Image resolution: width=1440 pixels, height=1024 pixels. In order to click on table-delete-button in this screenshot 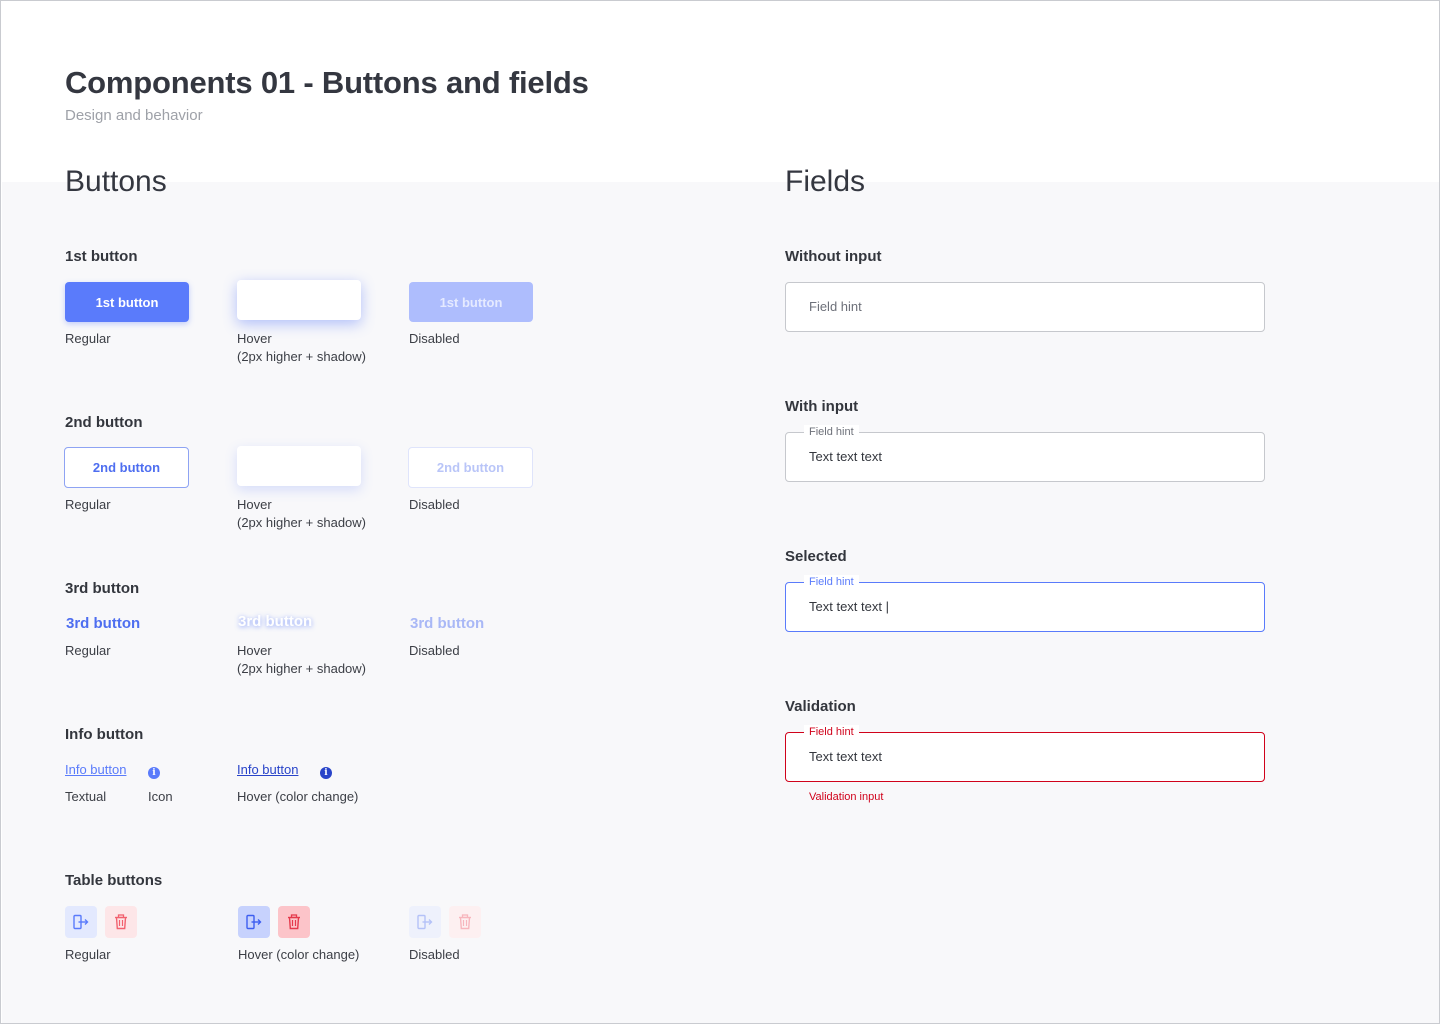, I will do `click(121, 922)`.